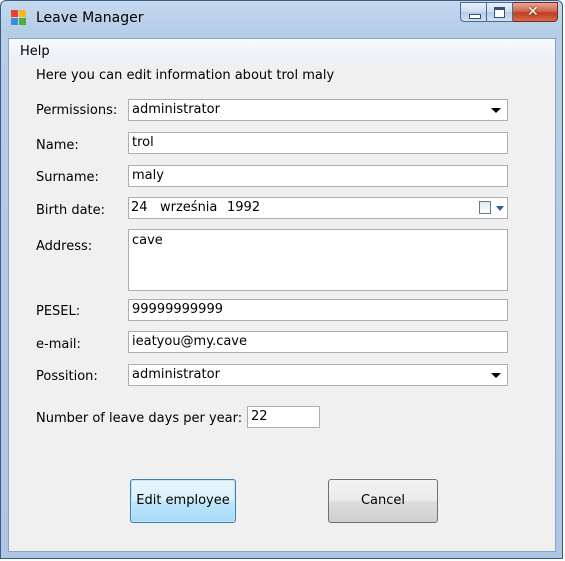 This screenshot has width=565, height=561. I want to click on surname-label: Surname:, so click(67, 177).